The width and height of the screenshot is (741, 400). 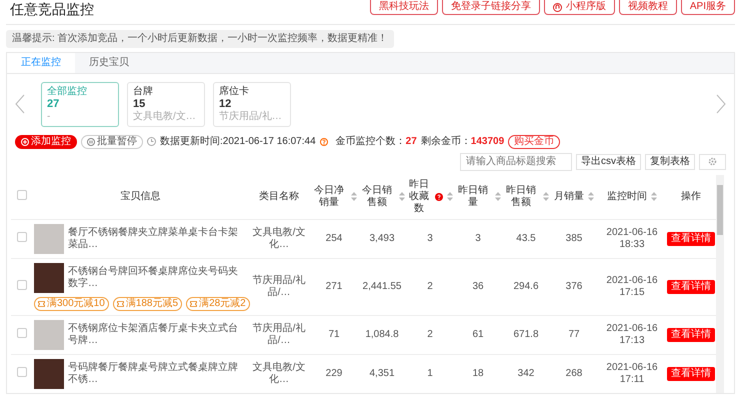 I want to click on add-monitor-button: 添加监控, so click(x=46, y=141).